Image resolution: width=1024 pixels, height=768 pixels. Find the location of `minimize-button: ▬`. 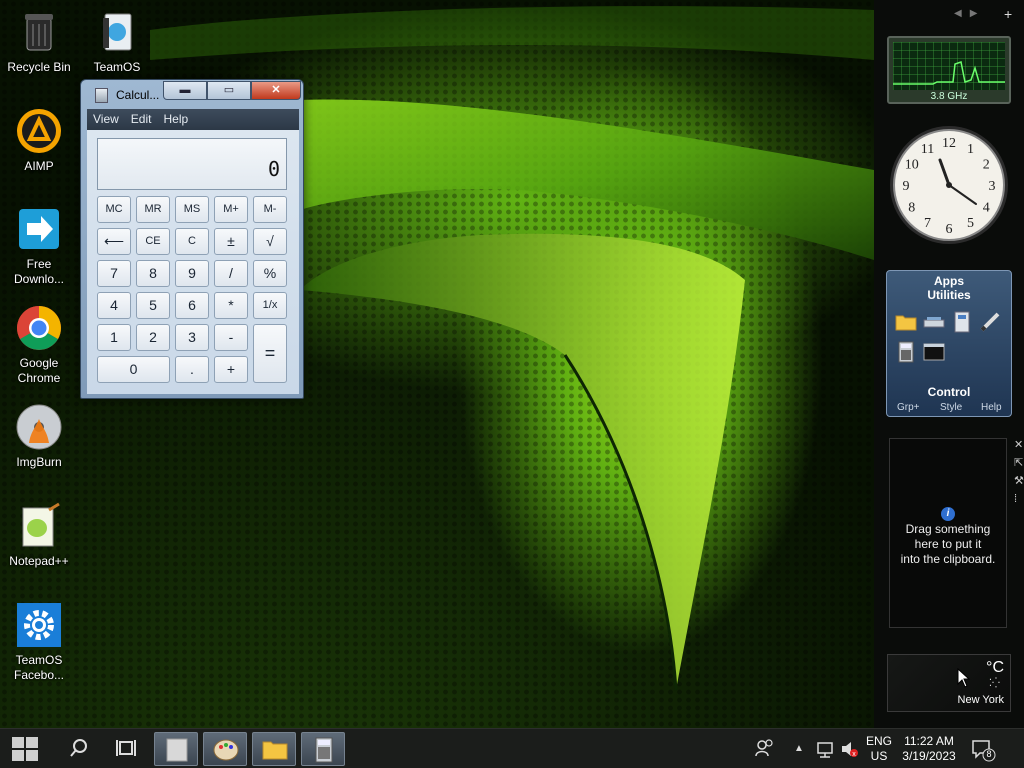

minimize-button: ▬ is located at coordinates (185, 90).